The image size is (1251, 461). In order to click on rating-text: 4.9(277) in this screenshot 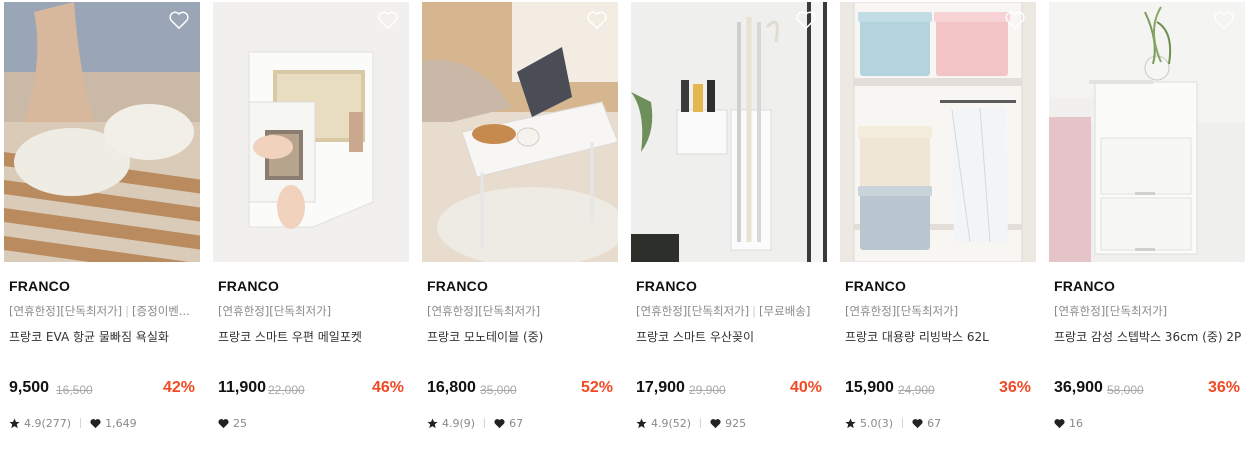, I will do `click(48, 423)`.